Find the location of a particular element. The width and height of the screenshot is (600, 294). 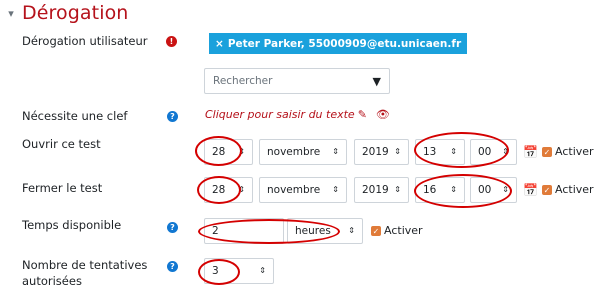

close-day-select: 28 ⇕ is located at coordinates (228, 190).